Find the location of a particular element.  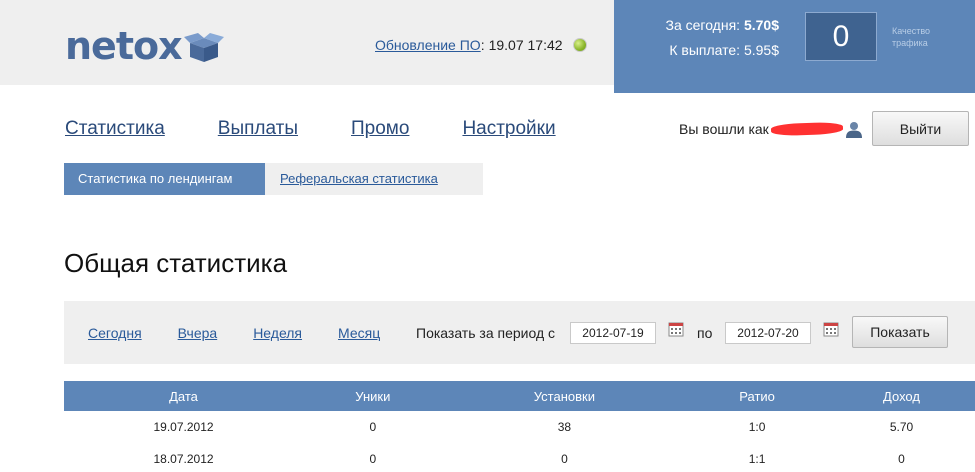

period-links: Сегодня Вчера Неделя Месяц is located at coordinates (252, 333).